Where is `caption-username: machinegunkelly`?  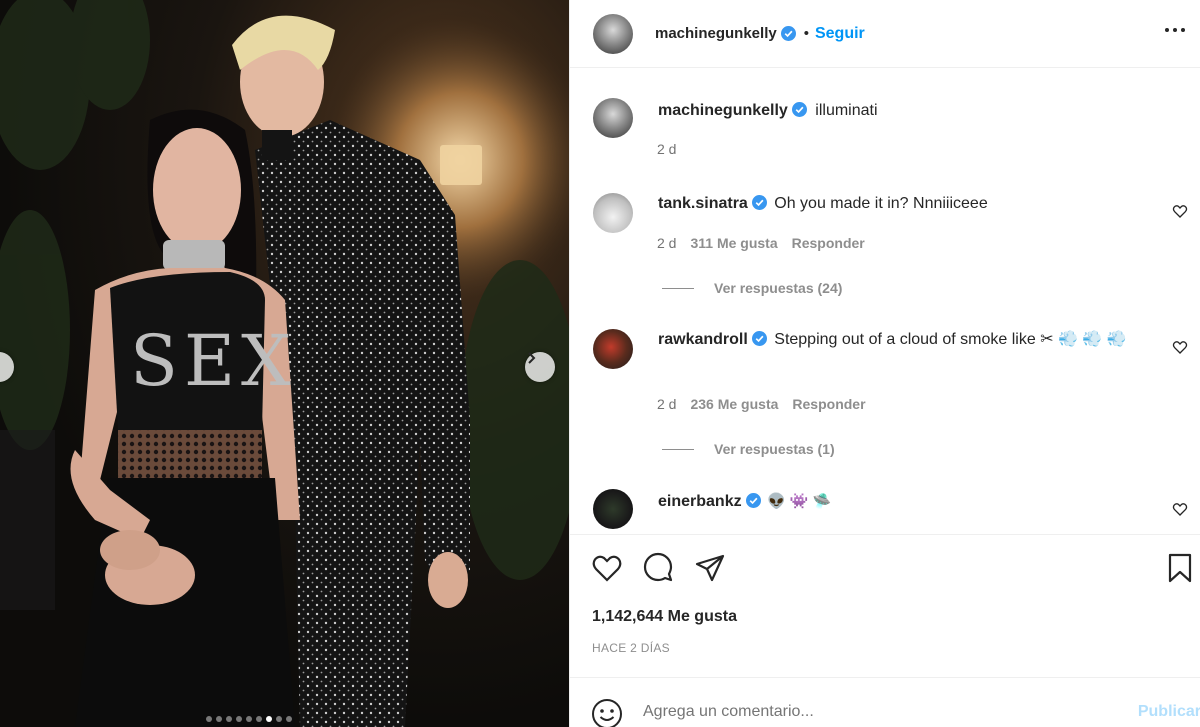
caption-username: machinegunkelly is located at coordinates (723, 110).